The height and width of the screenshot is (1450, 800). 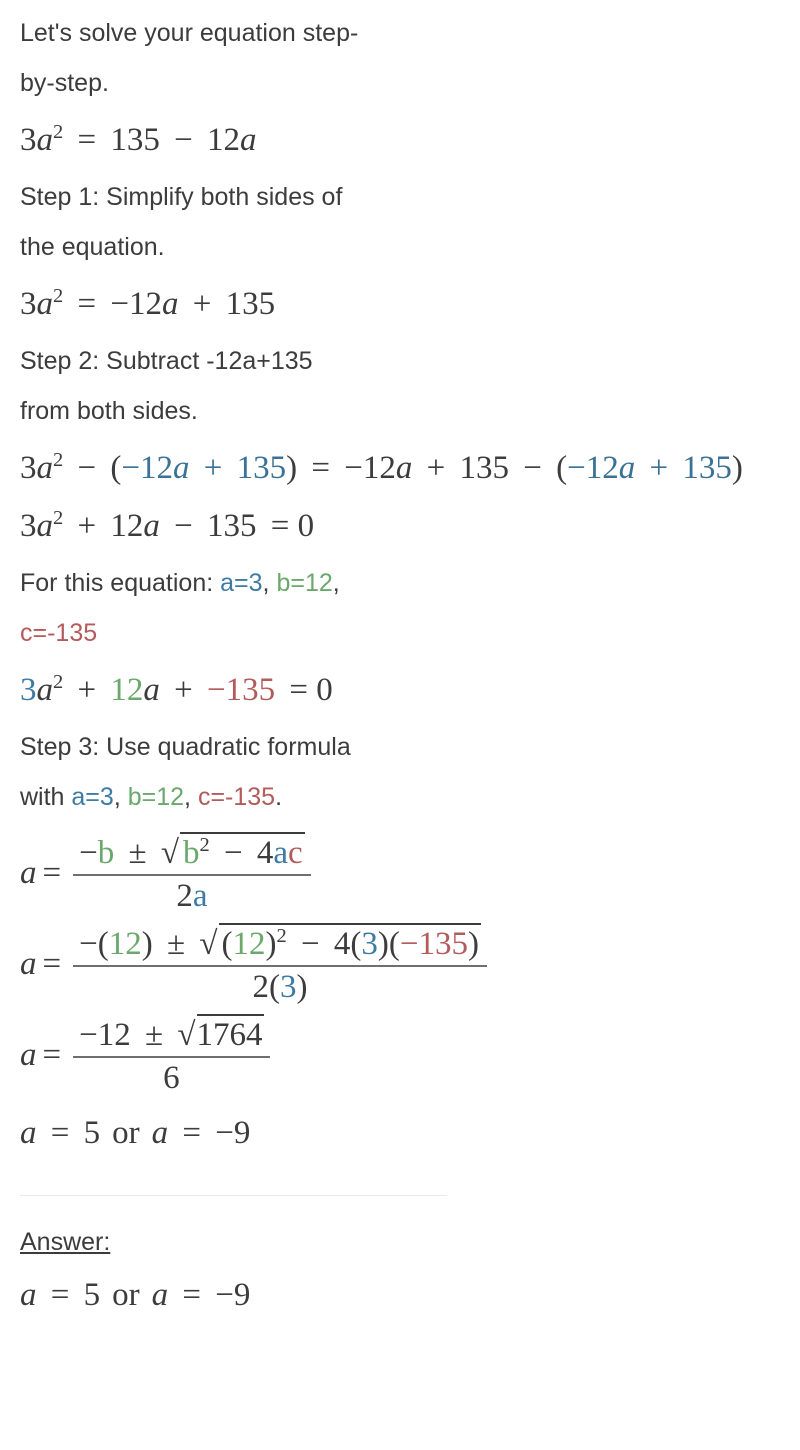 What do you see at coordinates (213, 468) in the screenshot?
I see `s2-blue-plus: +` at bounding box center [213, 468].